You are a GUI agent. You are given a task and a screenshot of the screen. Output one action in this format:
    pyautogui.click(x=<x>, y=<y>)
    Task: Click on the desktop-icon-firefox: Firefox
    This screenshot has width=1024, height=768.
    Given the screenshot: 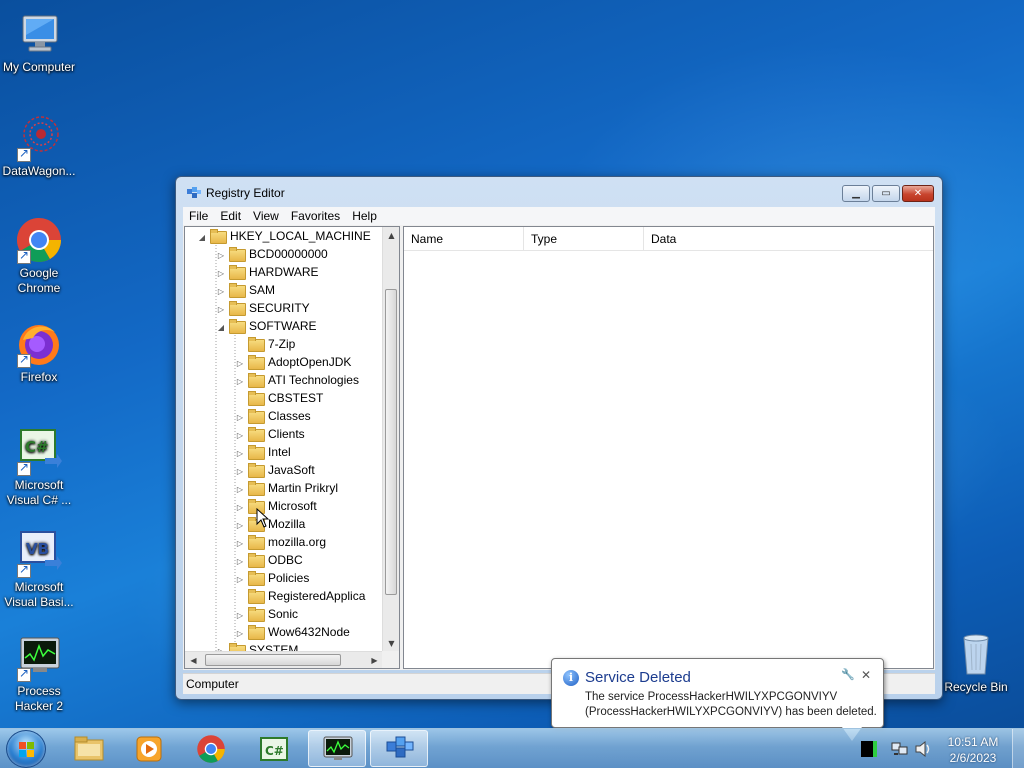 What is the action you would take?
    pyautogui.click(x=39, y=352)
    